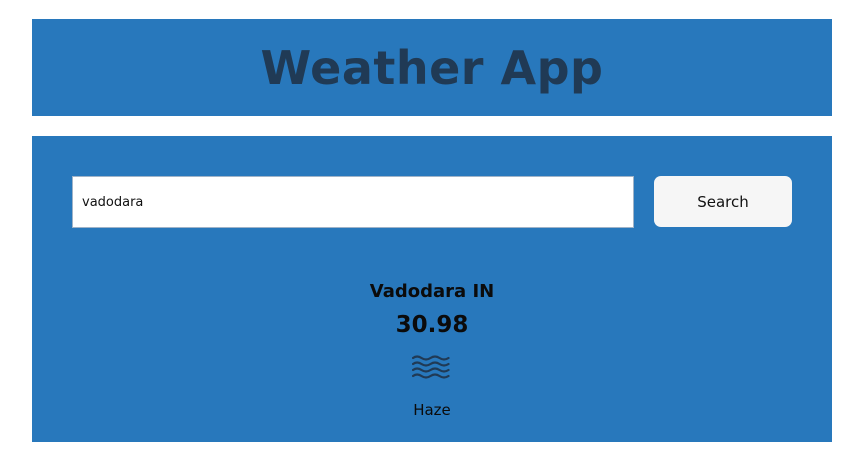 This screenshot has height=462, width=863. Describe the element at coordinates (432, 325) in the screenshot. I see `temperature-value: 30.98` at that location.